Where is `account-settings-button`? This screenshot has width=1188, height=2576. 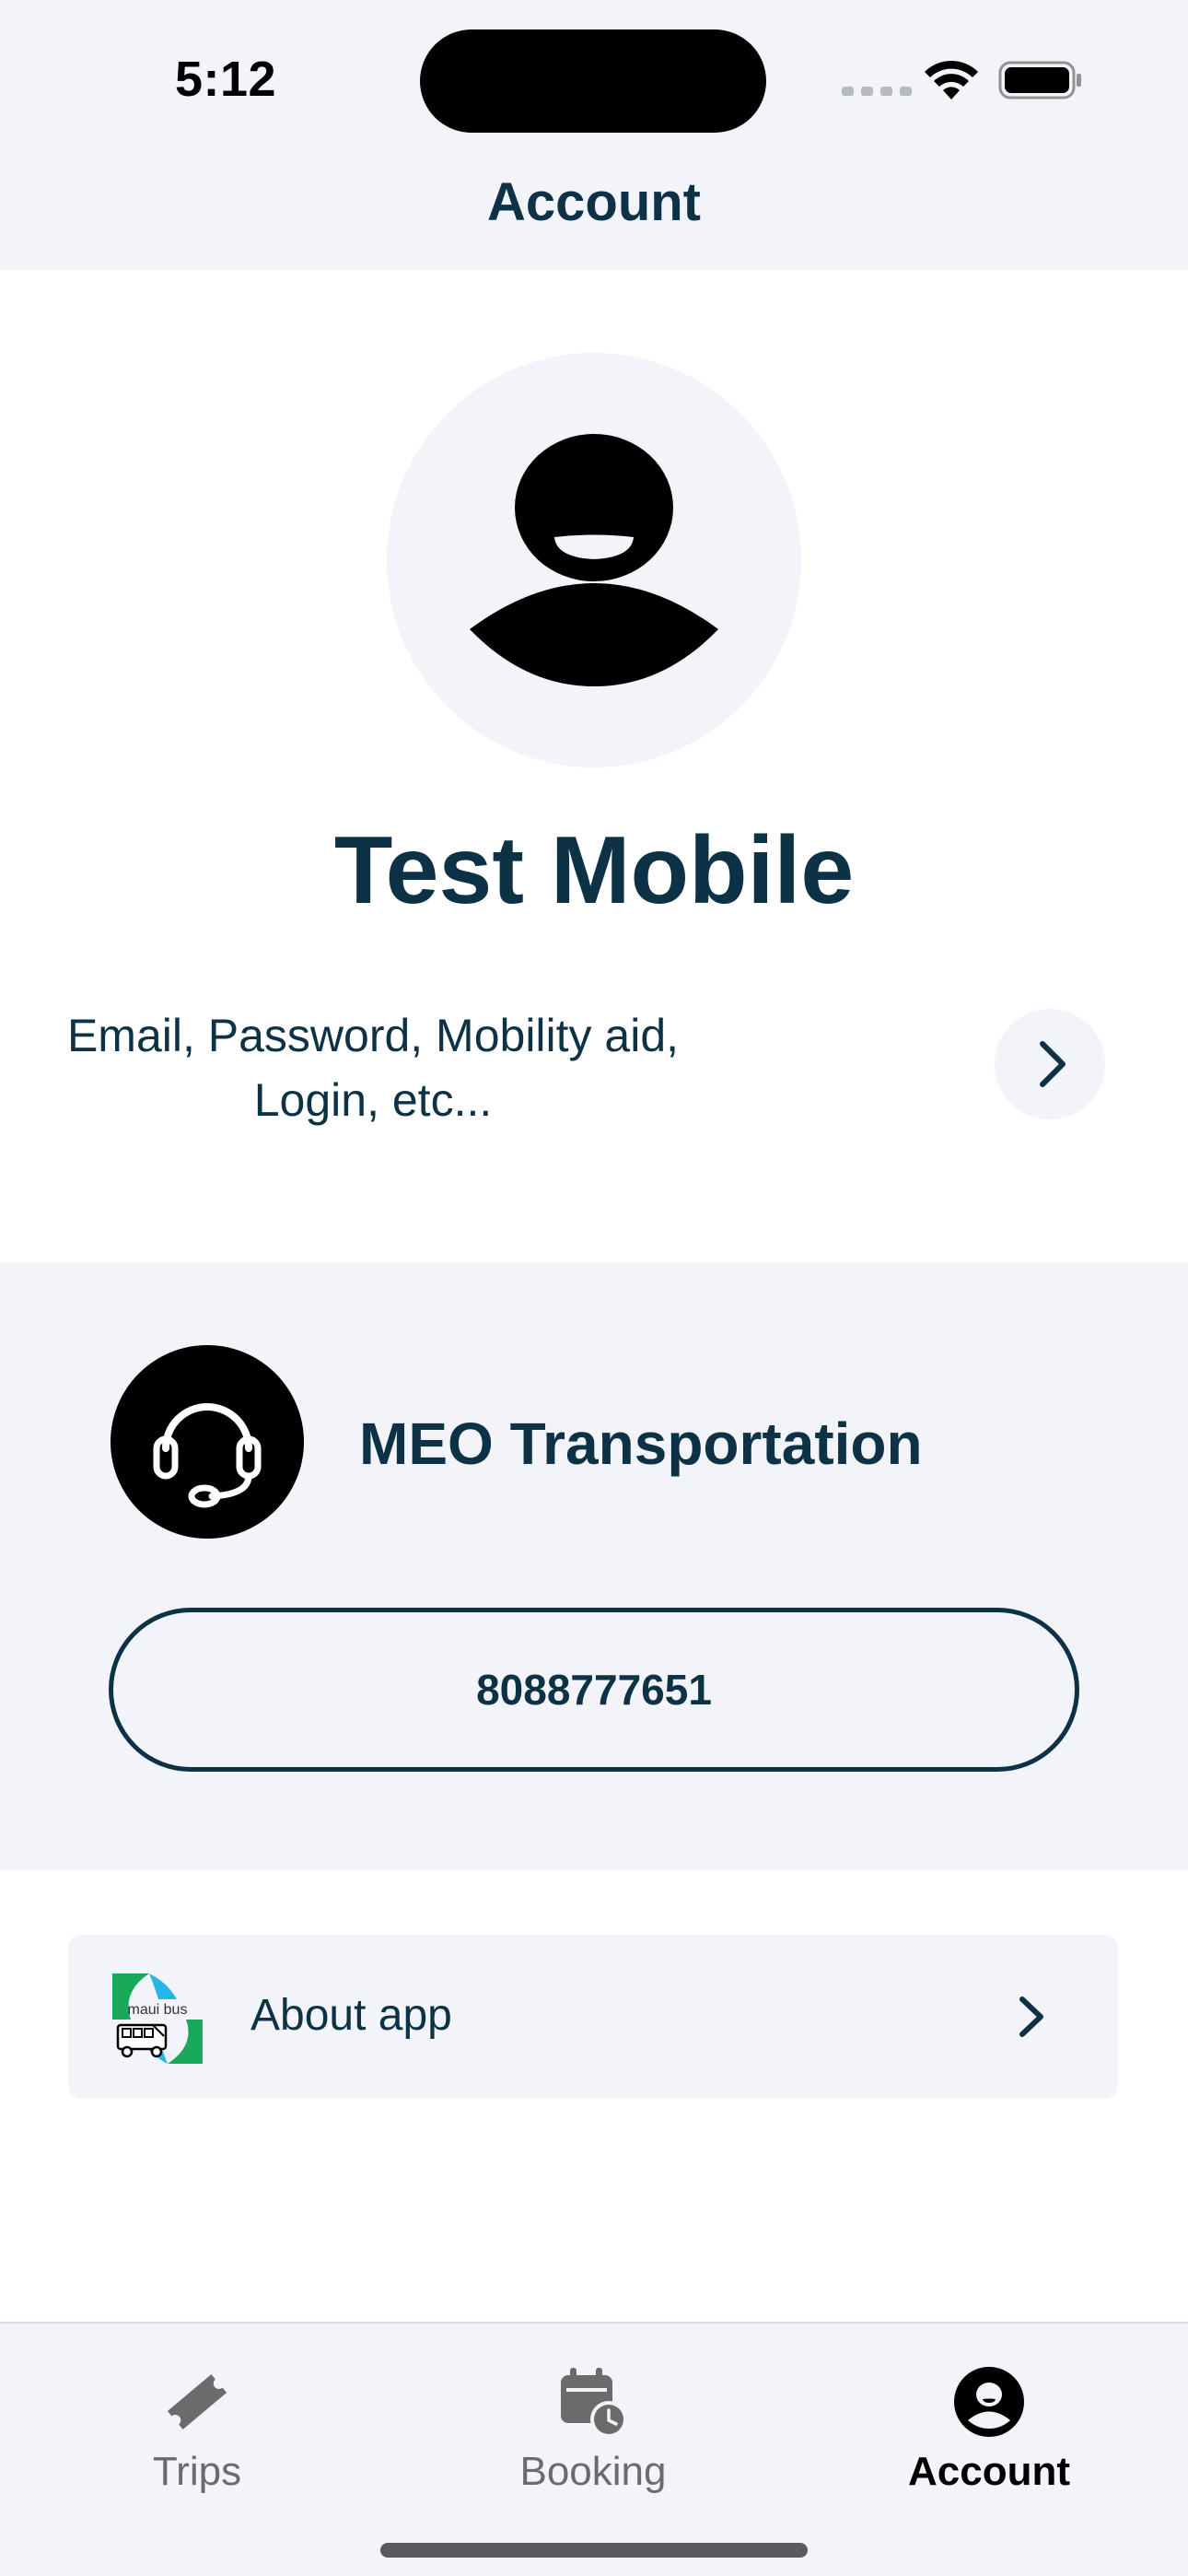 account-settings-button is located at coordinates (1050, 1064).